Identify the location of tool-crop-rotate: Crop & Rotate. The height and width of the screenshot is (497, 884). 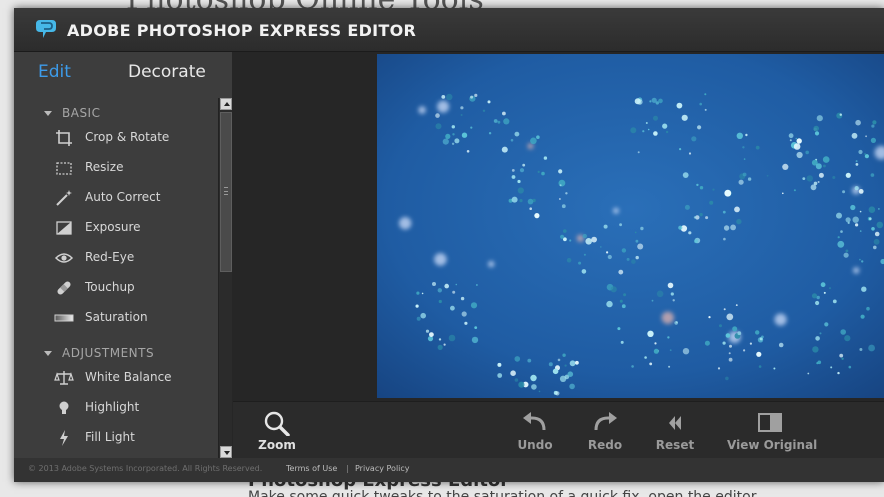
(116, 138).